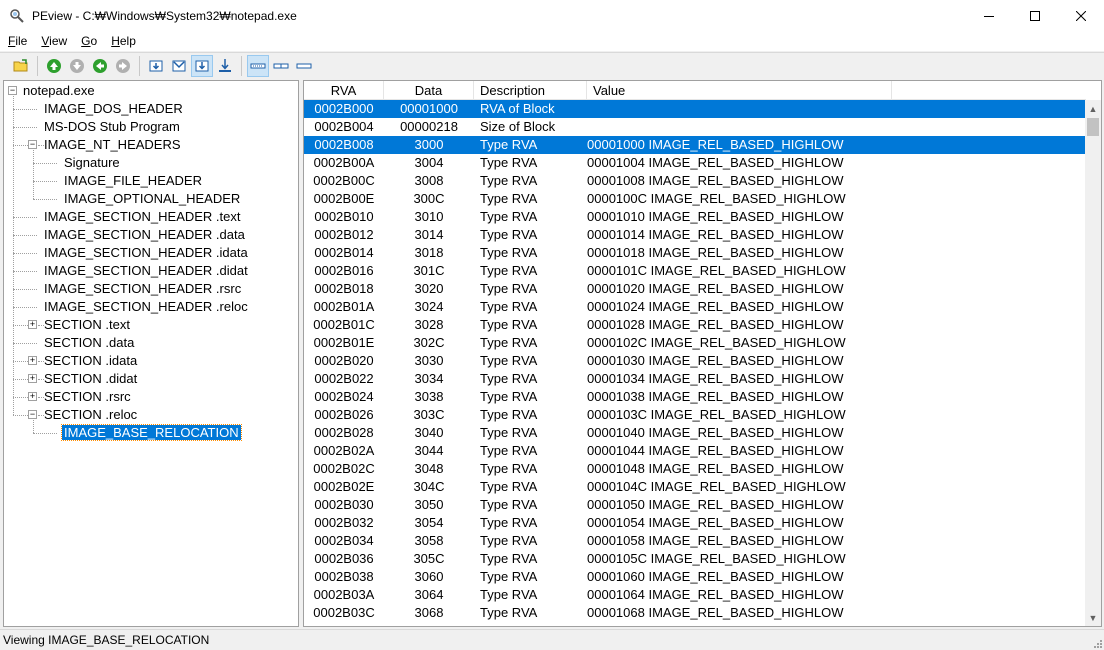 The image size is (1104, 650). I want to click on tree-item-label: IMAGE_DOS_HEADER, so click(113, 108).